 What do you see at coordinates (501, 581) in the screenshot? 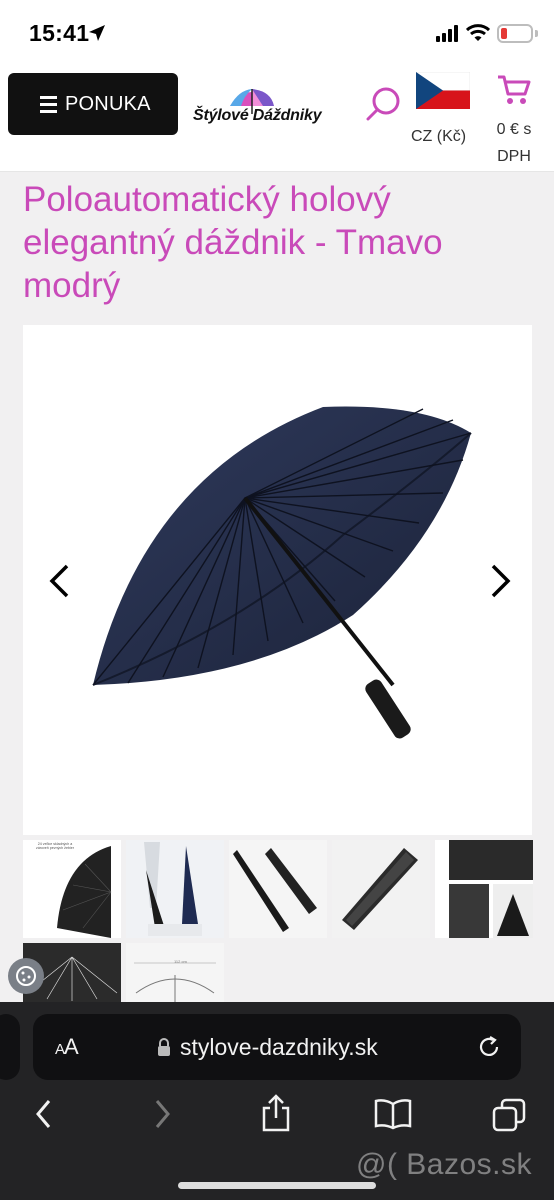
I see `chevron-right-icon` at bounding box center [501, 581].